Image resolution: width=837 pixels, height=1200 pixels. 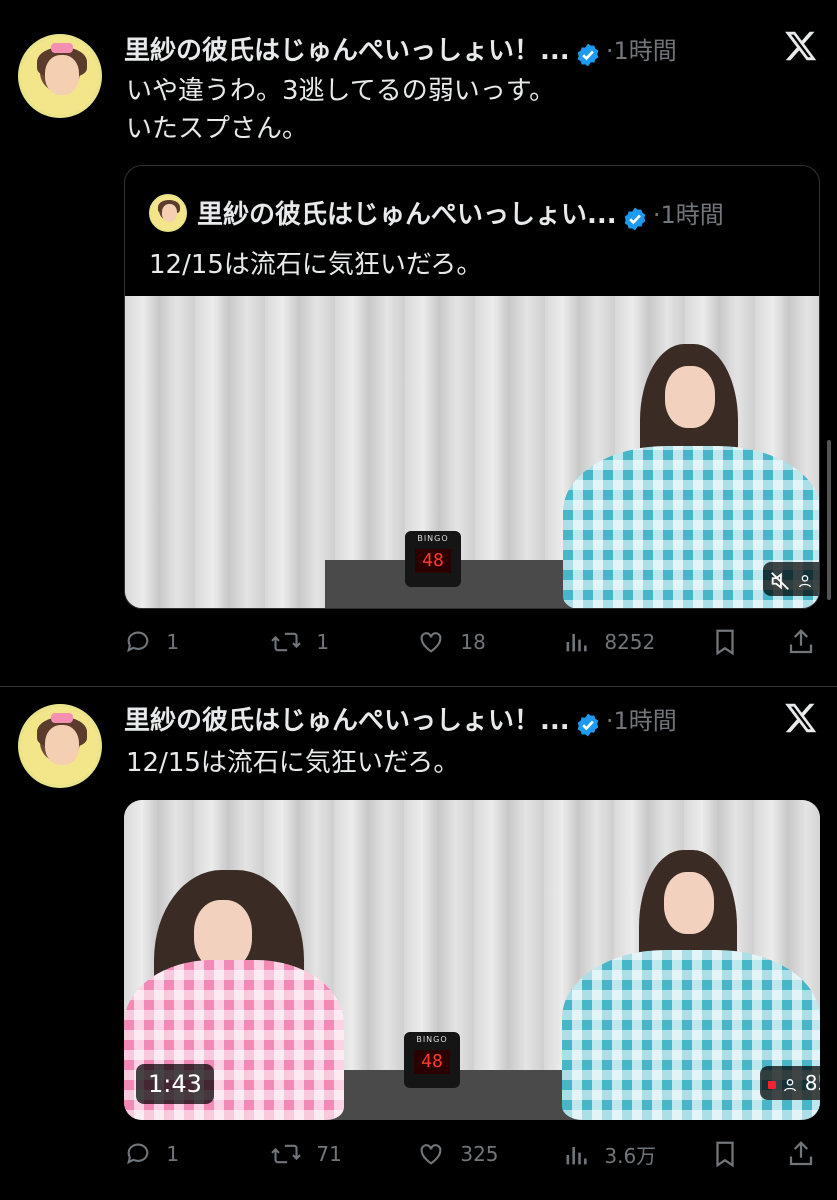 What do you see at coordinates (323, 642) in the screenshot?
I see `repost-count: 1` at bounding box center [323, 642].